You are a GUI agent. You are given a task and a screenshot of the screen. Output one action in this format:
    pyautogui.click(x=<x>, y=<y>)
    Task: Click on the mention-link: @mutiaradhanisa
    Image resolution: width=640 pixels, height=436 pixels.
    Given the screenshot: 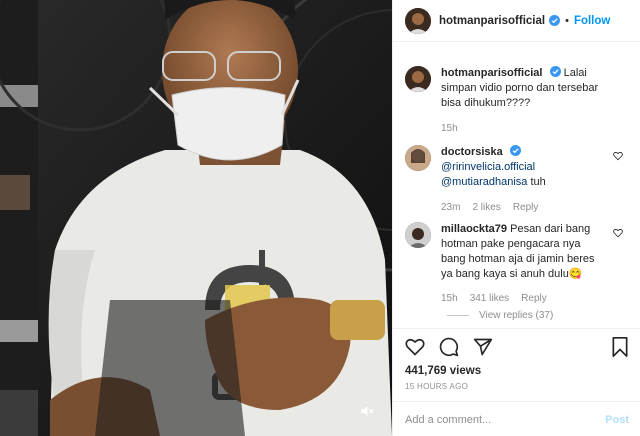 What is the action you would take?
    pyautogui.click(x=484, y=182)
    